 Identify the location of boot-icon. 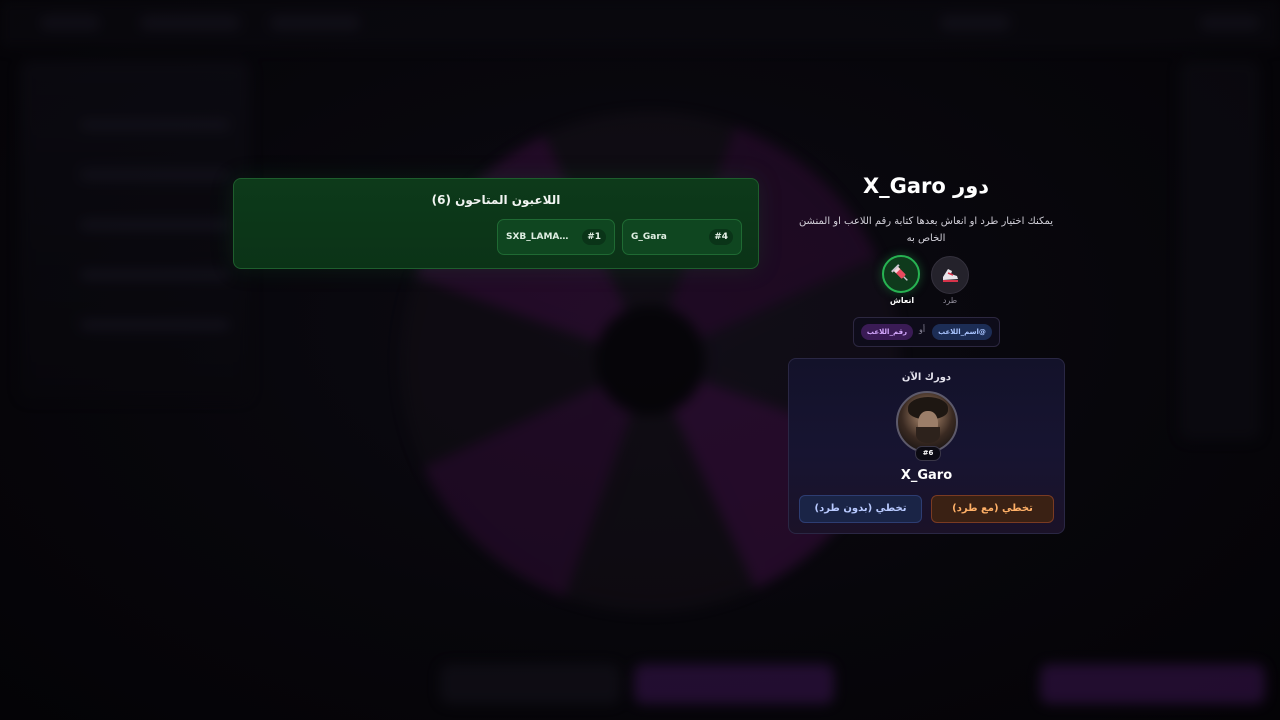
(950, 275).